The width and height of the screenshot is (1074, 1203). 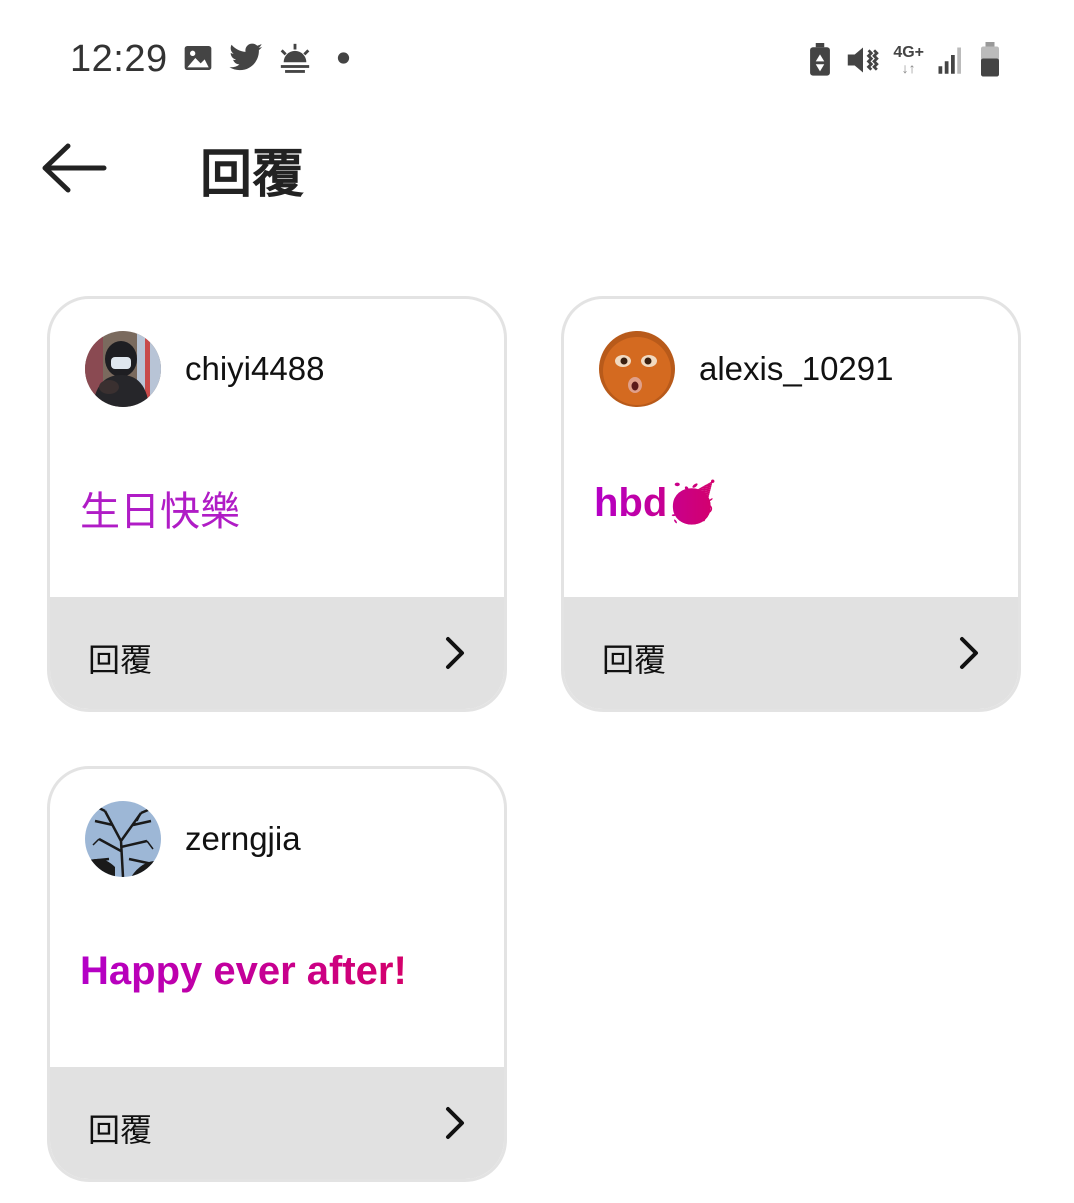 I want to click on weather-sunrise-icon, so click(x=295, y=58).